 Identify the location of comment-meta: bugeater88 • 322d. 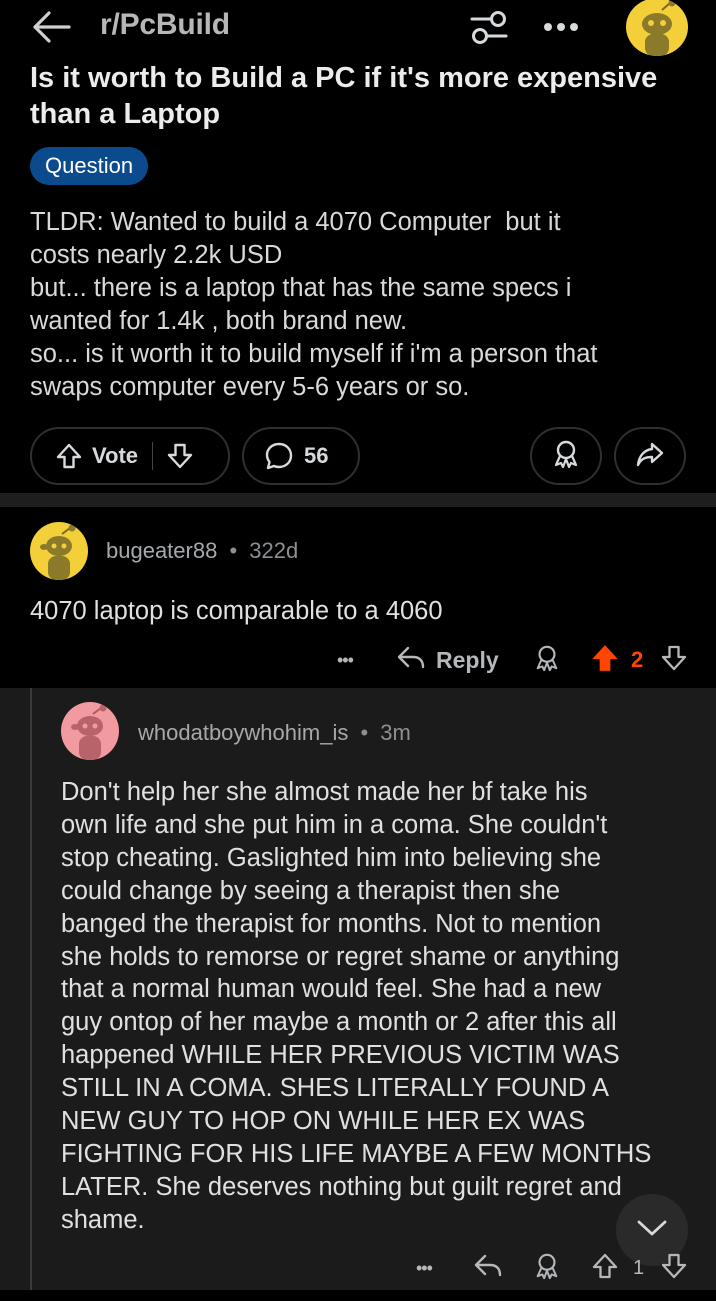
(202, 551).